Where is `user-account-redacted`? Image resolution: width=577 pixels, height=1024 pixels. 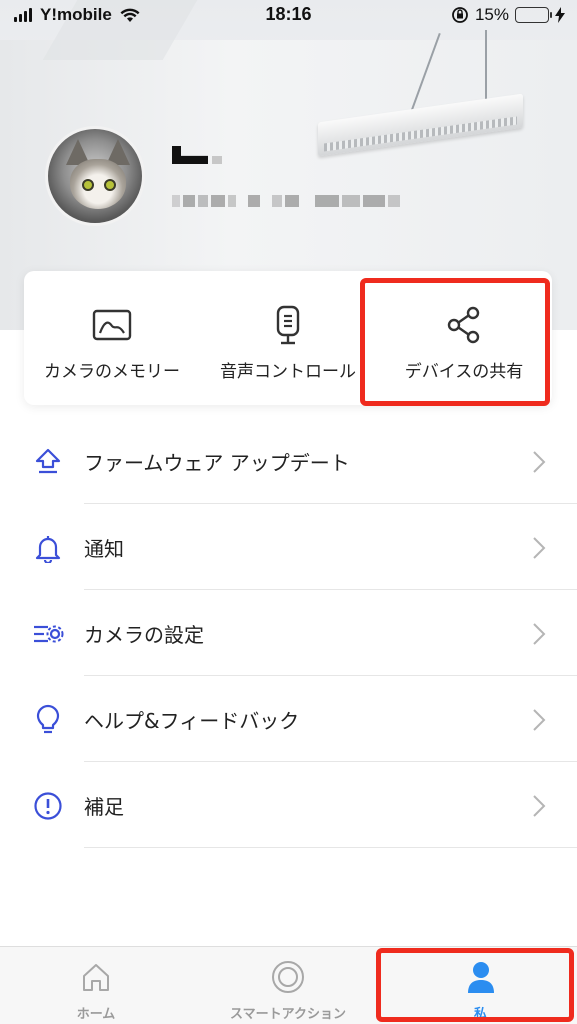 user-account-redacted is located at coordinates (286, 201).